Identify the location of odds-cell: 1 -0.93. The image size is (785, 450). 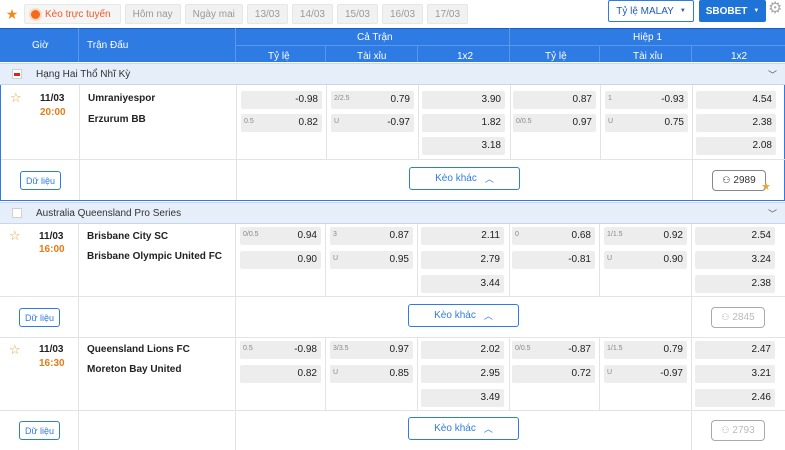
(646, 100).